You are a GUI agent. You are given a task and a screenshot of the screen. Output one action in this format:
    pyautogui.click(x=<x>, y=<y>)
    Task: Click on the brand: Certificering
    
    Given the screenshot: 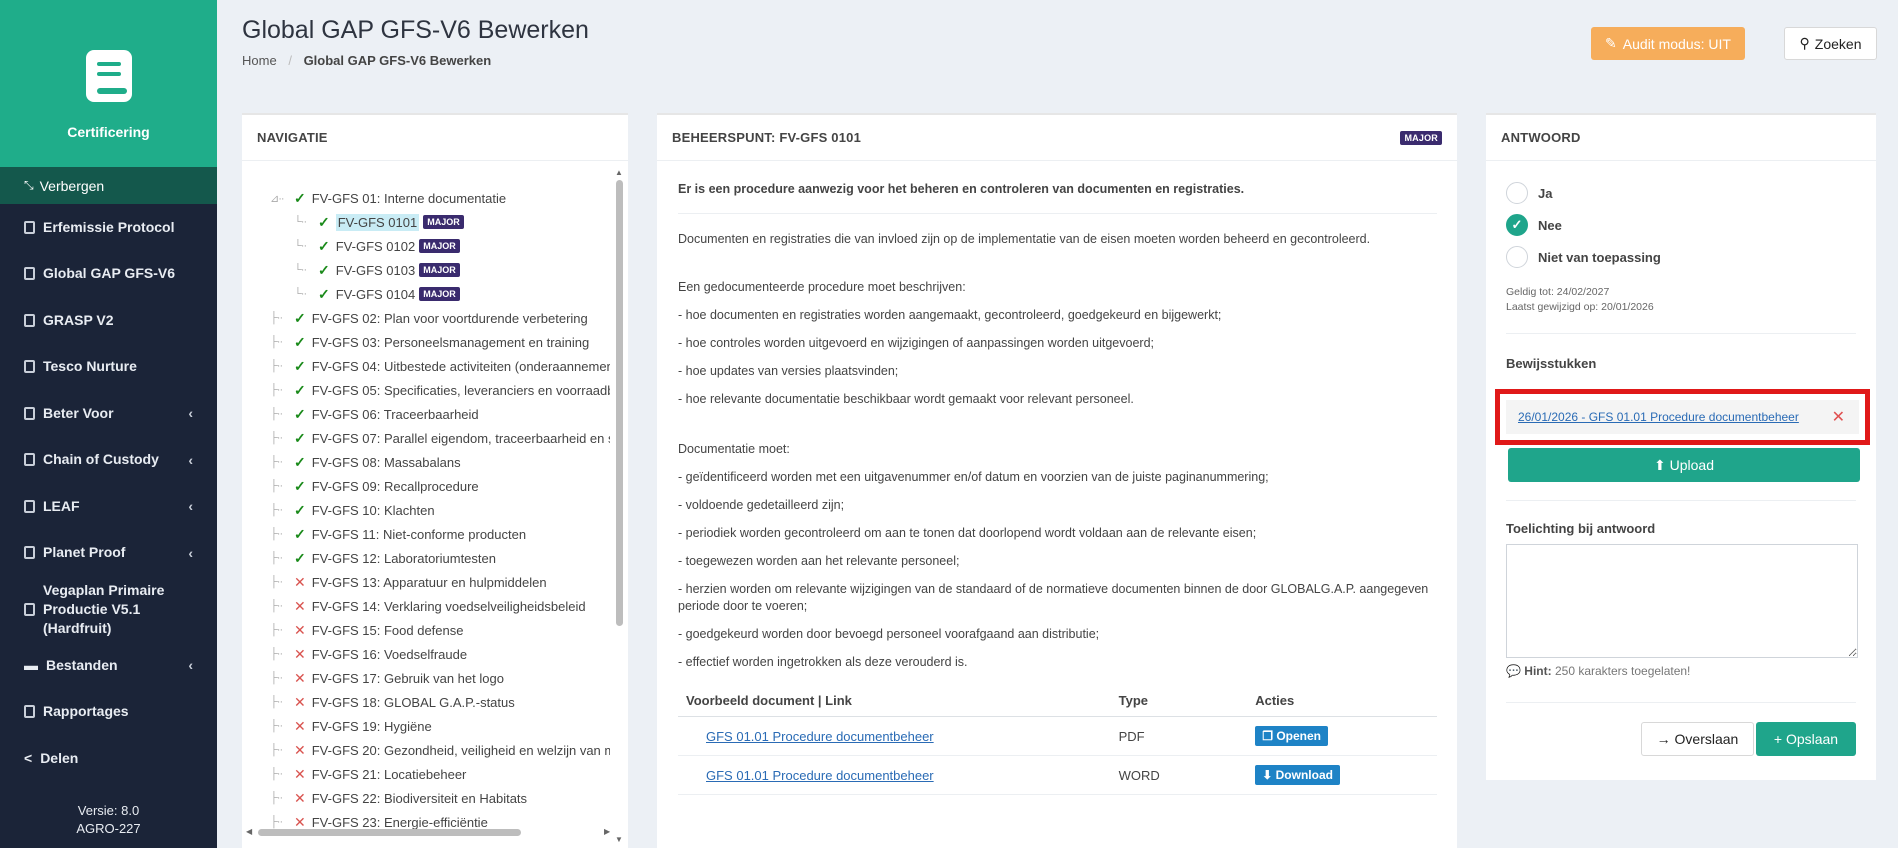 What is the action you would take?
    pyautogui.click(x=108, y=83)
    